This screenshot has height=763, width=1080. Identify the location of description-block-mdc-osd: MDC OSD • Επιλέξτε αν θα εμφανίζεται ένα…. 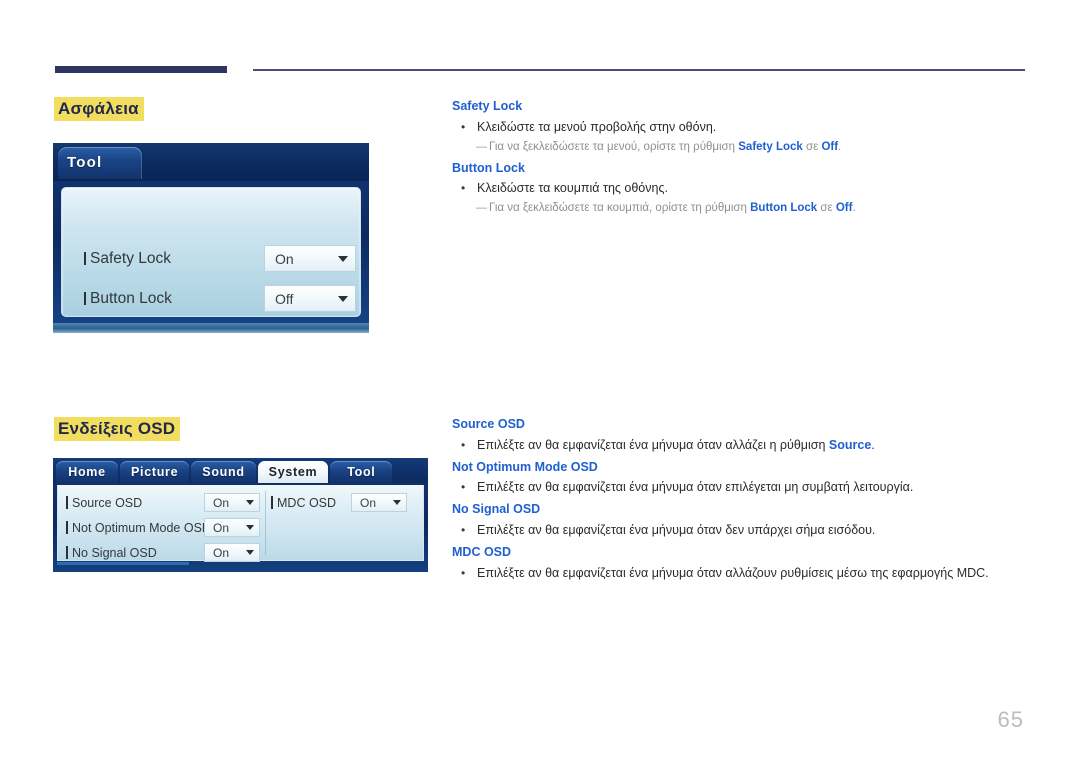
(747, 563).